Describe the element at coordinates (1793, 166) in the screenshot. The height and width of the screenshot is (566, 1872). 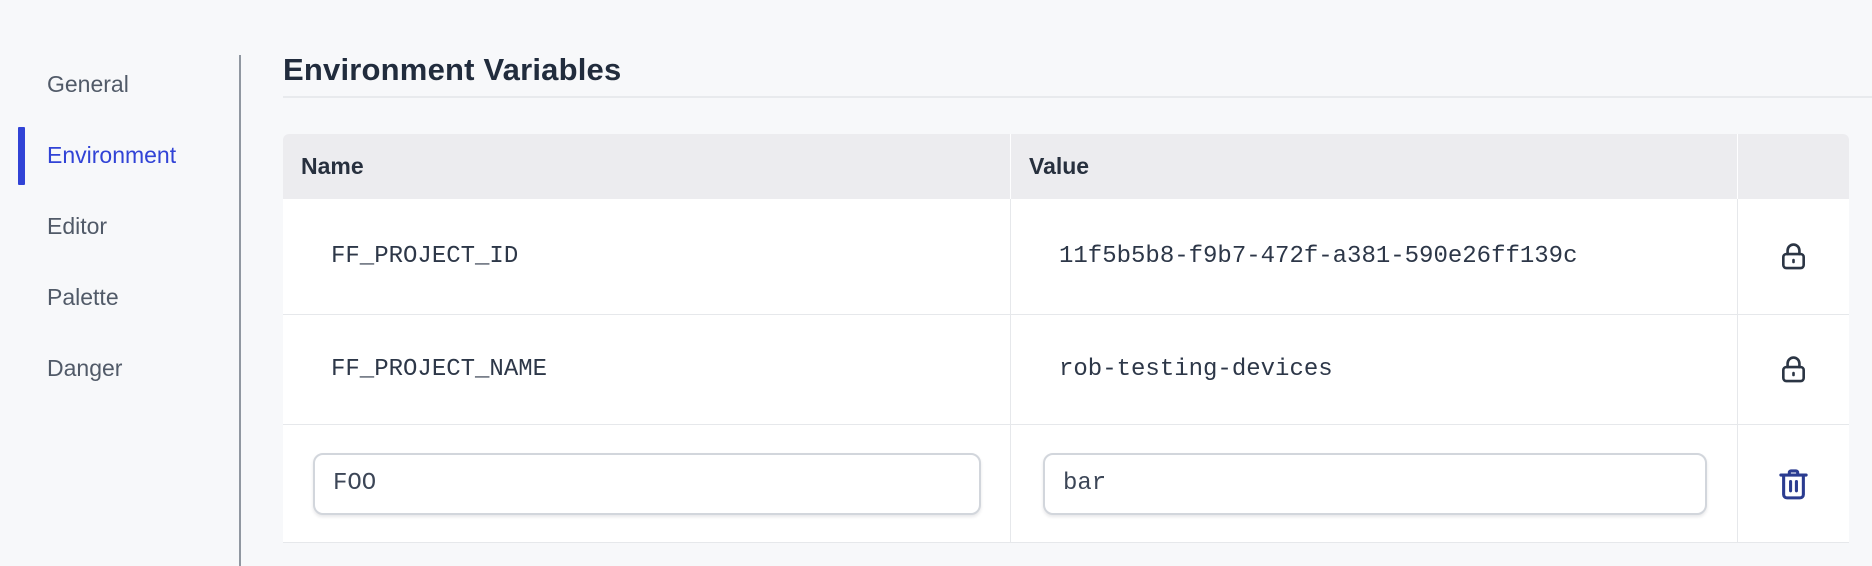
I see `column-header-actions` at that location.